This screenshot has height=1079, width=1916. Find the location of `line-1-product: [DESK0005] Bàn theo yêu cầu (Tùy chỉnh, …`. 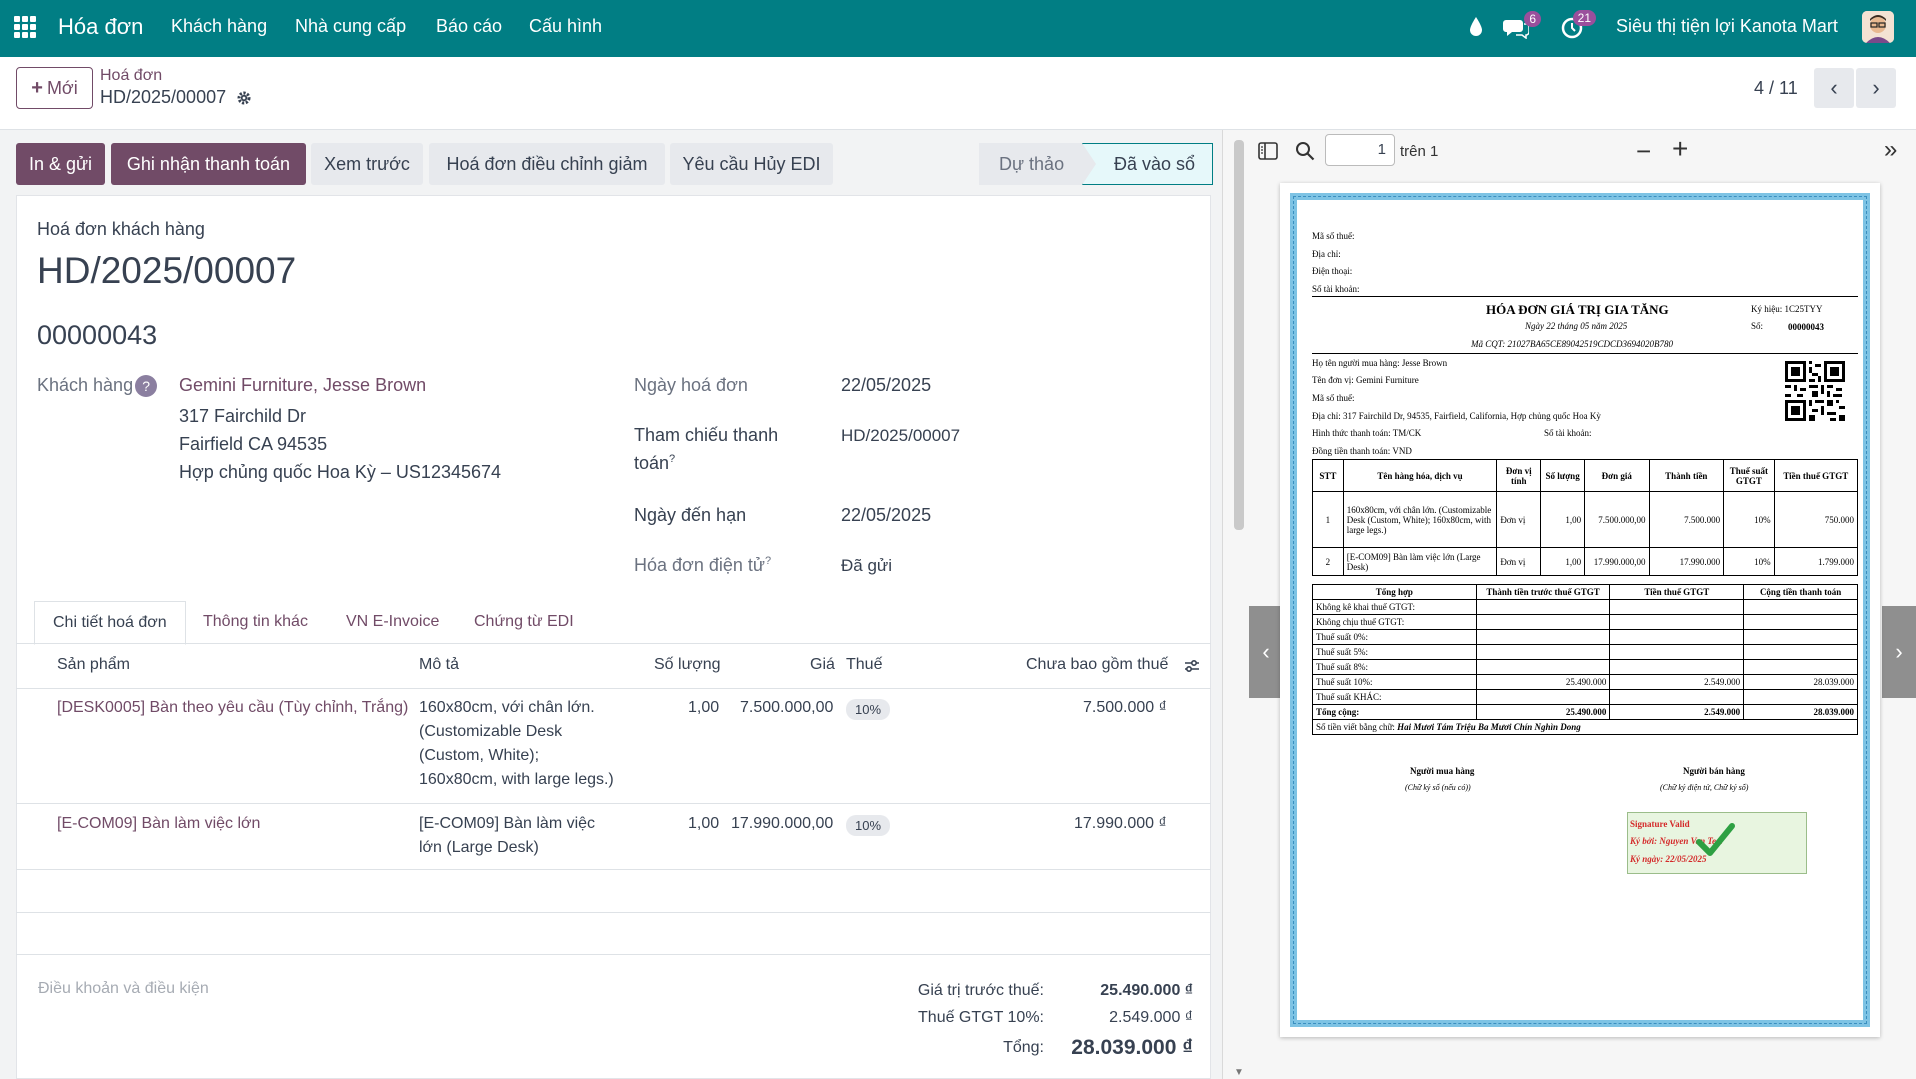

line-1-product: [DESK0005] Bàn theo yêu cầu (Tùy chỉnh, … is located at coordinates (232, 708).